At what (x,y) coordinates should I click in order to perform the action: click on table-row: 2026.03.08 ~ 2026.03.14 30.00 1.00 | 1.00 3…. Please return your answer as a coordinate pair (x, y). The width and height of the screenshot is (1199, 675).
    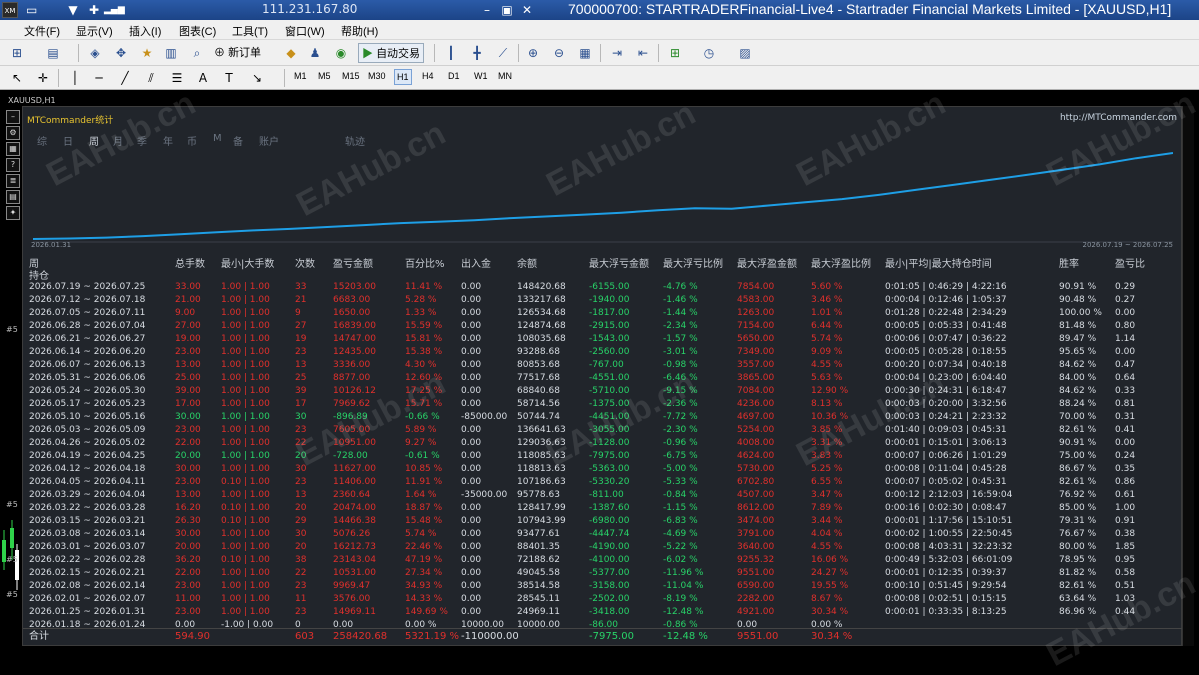
    Looking at the image, I should click on (603, 534).